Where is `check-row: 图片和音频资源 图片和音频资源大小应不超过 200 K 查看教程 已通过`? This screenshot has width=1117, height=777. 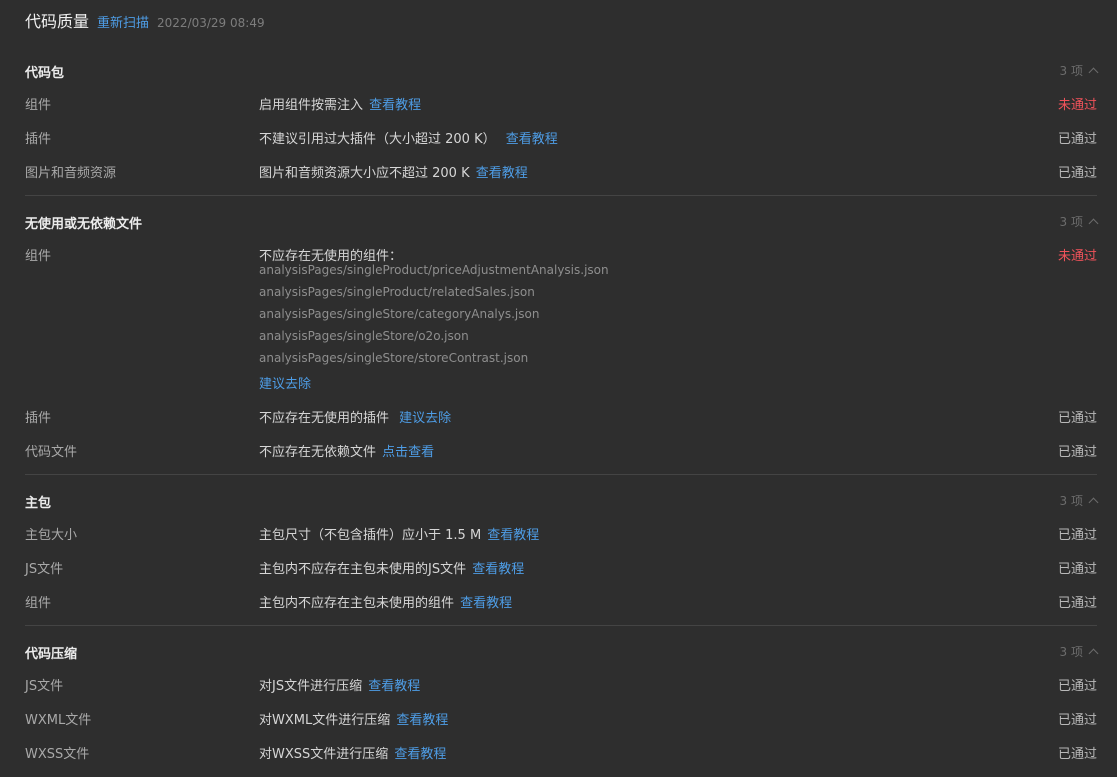 check-row: 图片和音频资源 图片和音频资源大小应不超过 200 K 查看教程 已通过 is located at coordinates (561, 170).